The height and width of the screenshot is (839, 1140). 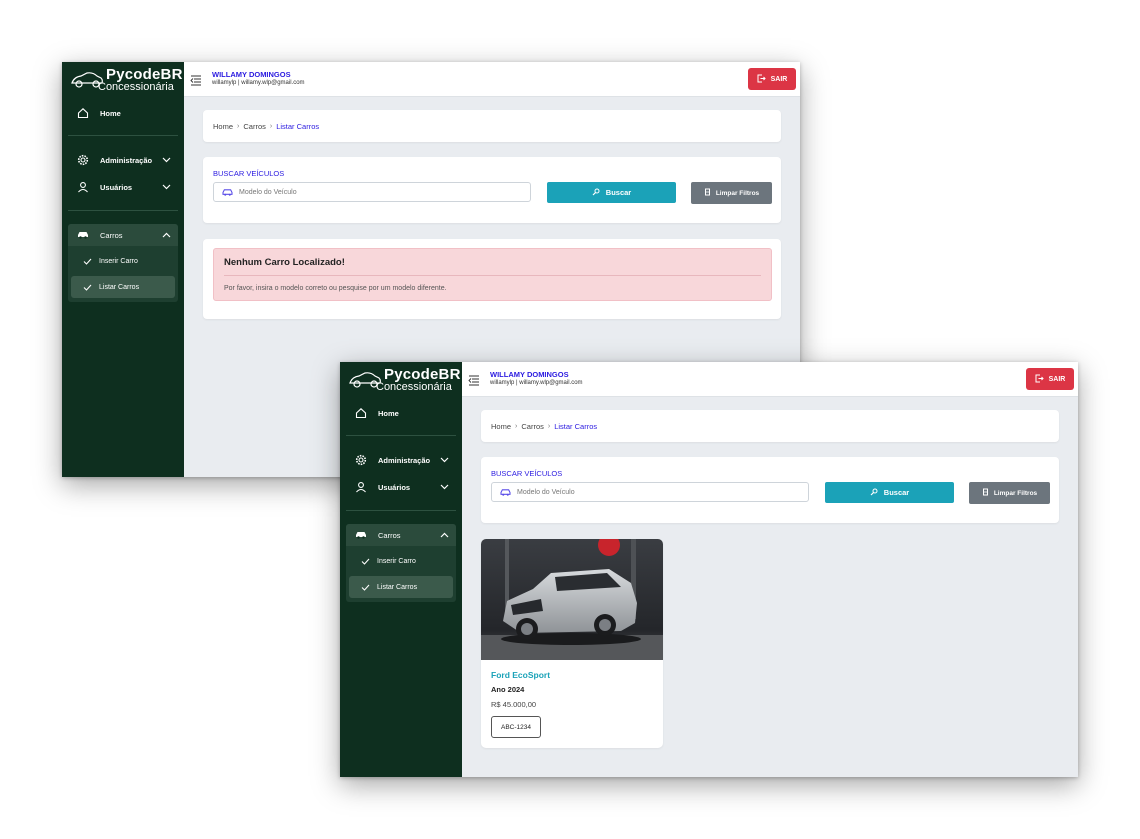 I want to click on car-title: Ford EcoSport, so click(x=520, y=675).